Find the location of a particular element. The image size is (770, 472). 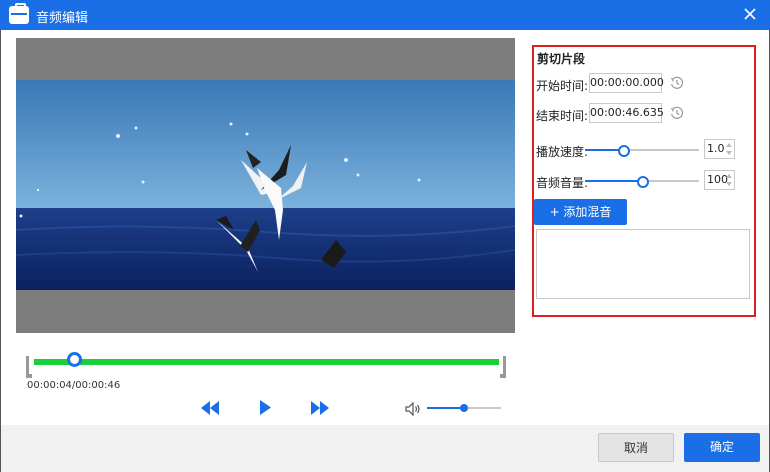

time-readout: 00:00:04/00:00:46 is located at coordinates (74, 385).